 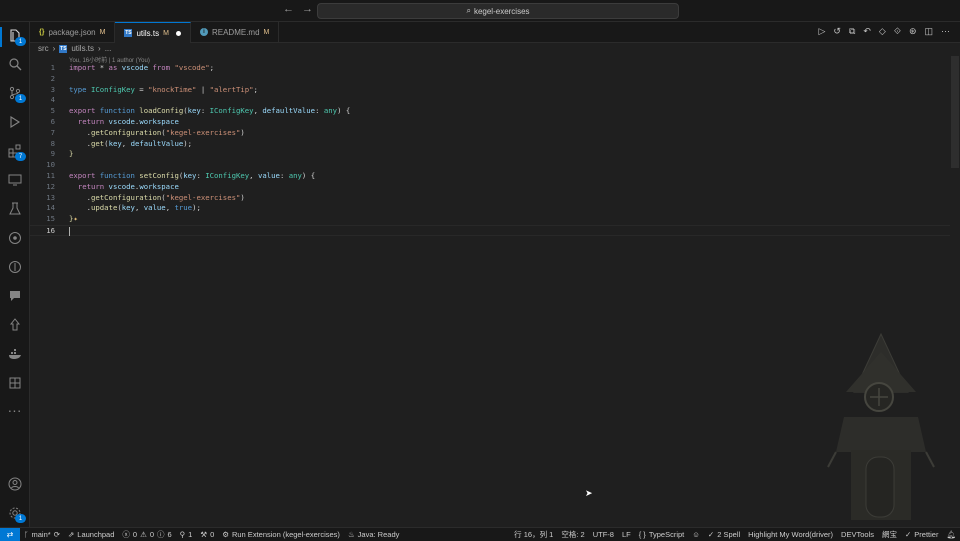 I want to click on gitlens-blame-icon: ⊛, so click(x=913, y=31).